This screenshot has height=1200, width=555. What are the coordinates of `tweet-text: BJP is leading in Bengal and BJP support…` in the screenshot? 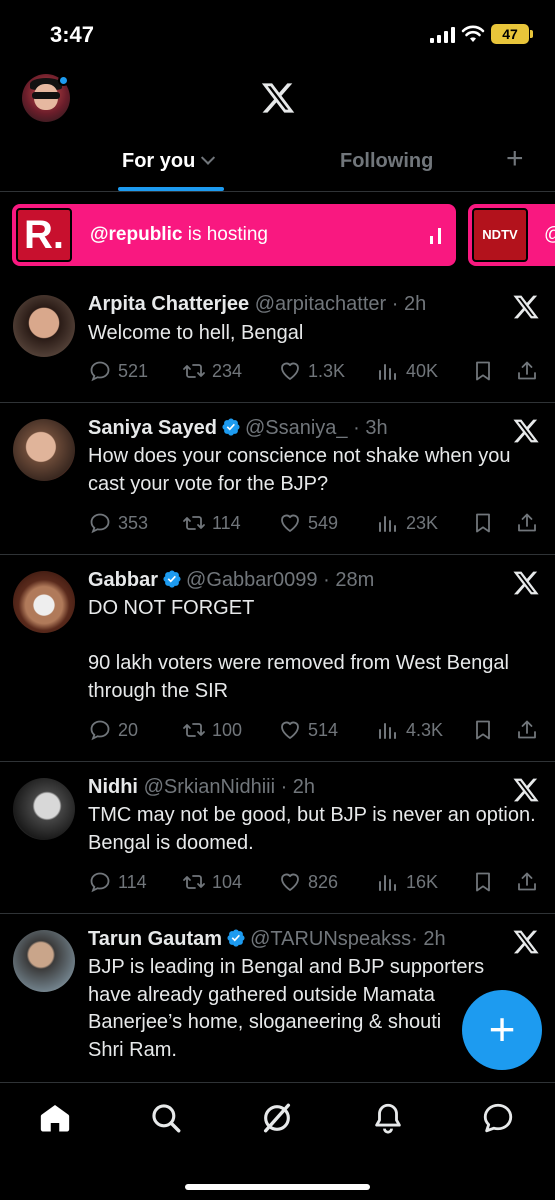 It's located at (286, 1008).